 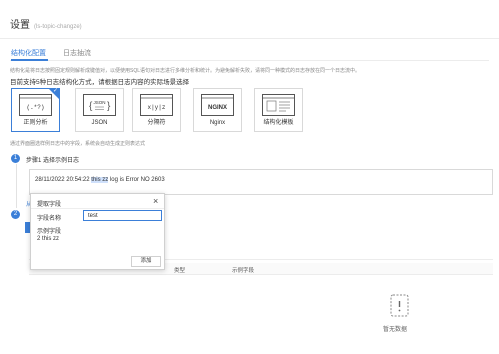 What do you see at coordinates (100, 82) in the screenshot?
I see `method-prompt: 目前支持5种日志结构化方式，请根据日志内容的实际场景选择` at bounding box center [100, 82].